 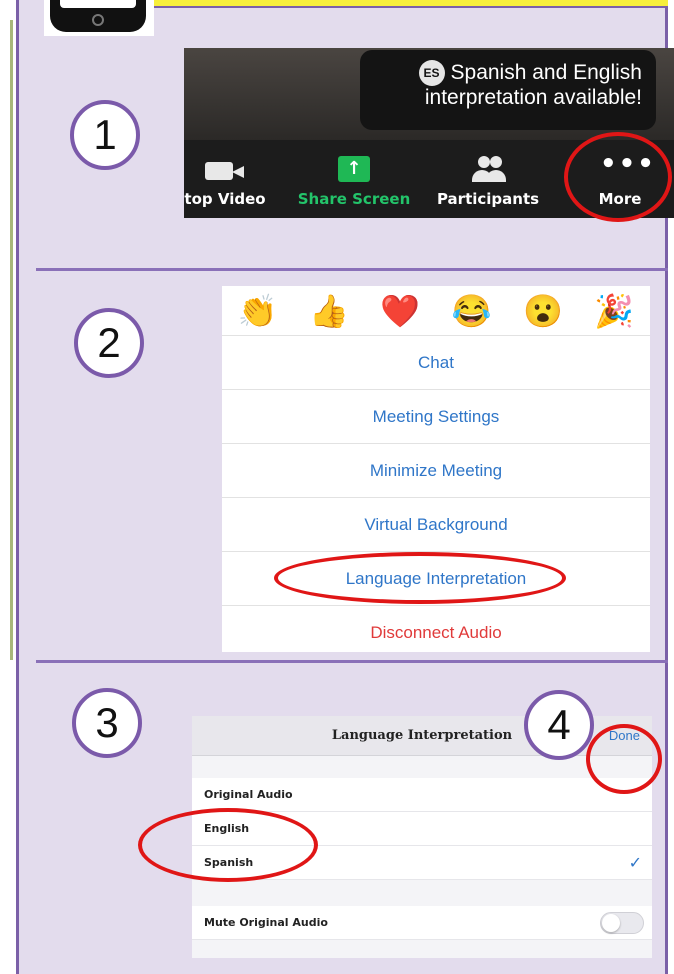 I want to click on phone-body, so click(x=98, y=16).